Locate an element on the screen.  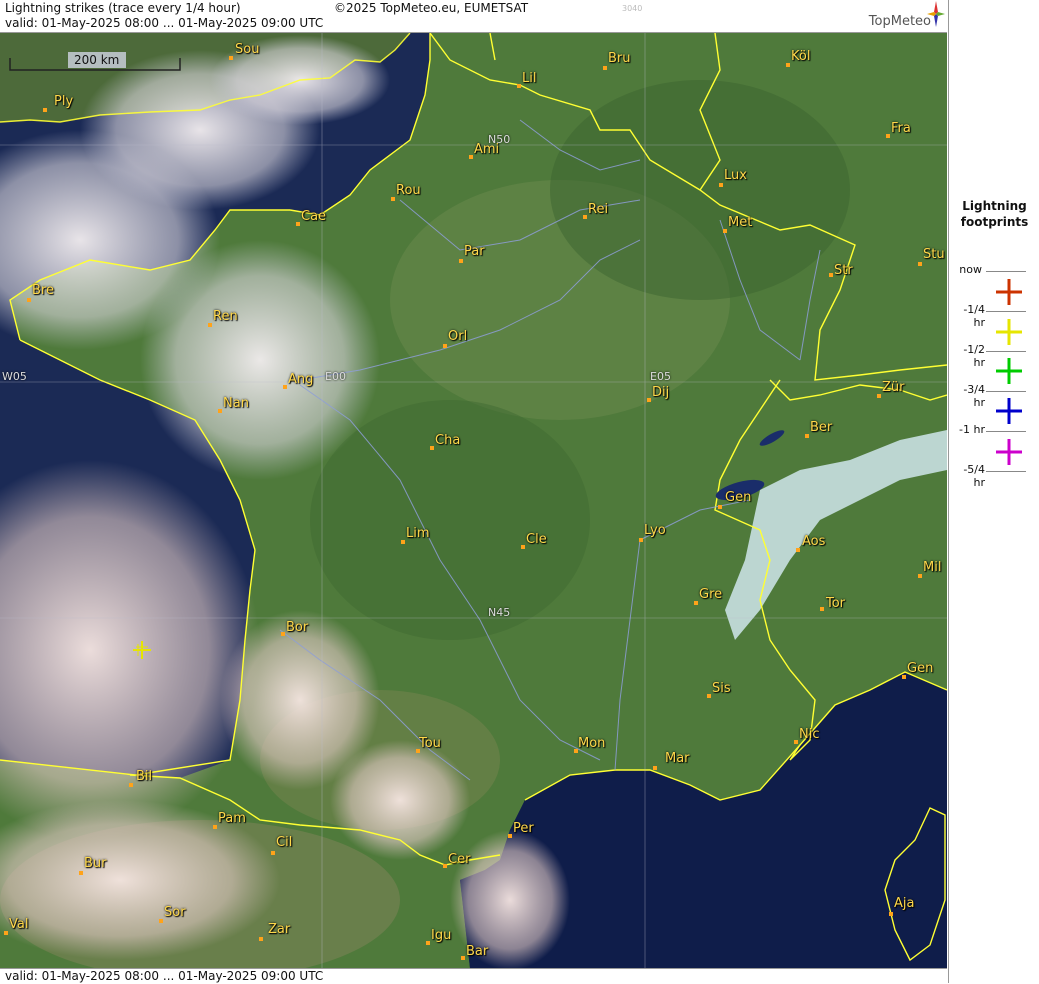
city-label-bur: Bur is located at coordinates (95, 863).